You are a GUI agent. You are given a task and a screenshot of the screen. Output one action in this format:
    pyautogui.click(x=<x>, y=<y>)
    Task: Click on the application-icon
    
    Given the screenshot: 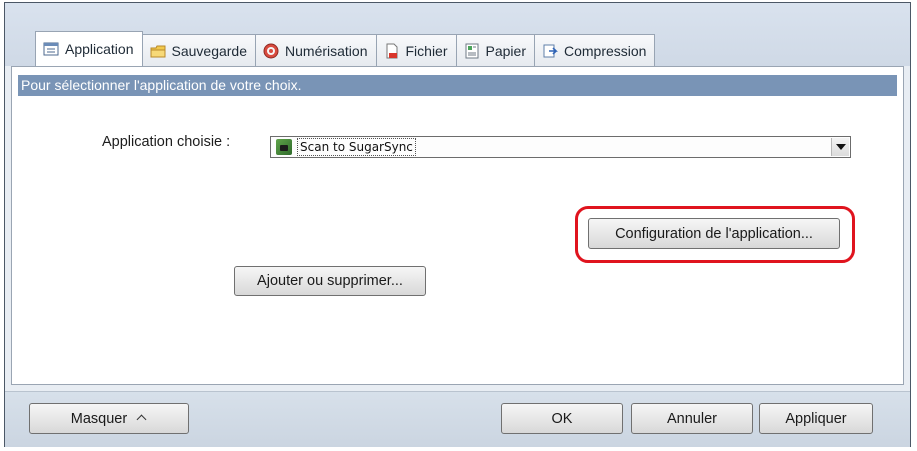 What is the action you would take?
    pyautogui.click(x=51, y=49)
    